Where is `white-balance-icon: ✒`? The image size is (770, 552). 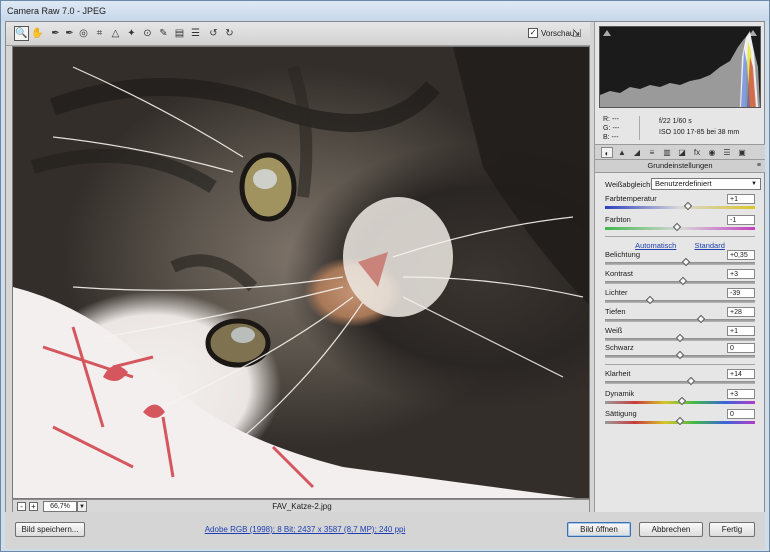
white-balance-icon: ✒ is located at coordinates (55, 33).